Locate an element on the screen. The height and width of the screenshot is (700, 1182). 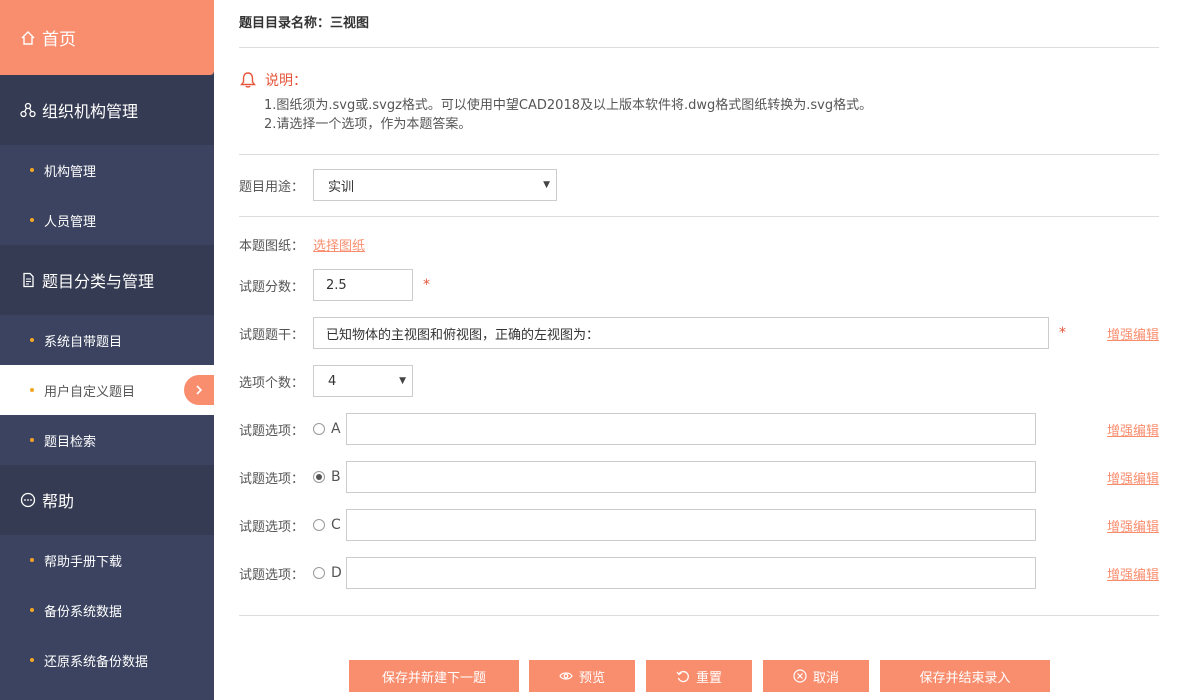
notice-line: 2.请选择一个选项，作为本题答案。 is located at coordinates (368, 124).